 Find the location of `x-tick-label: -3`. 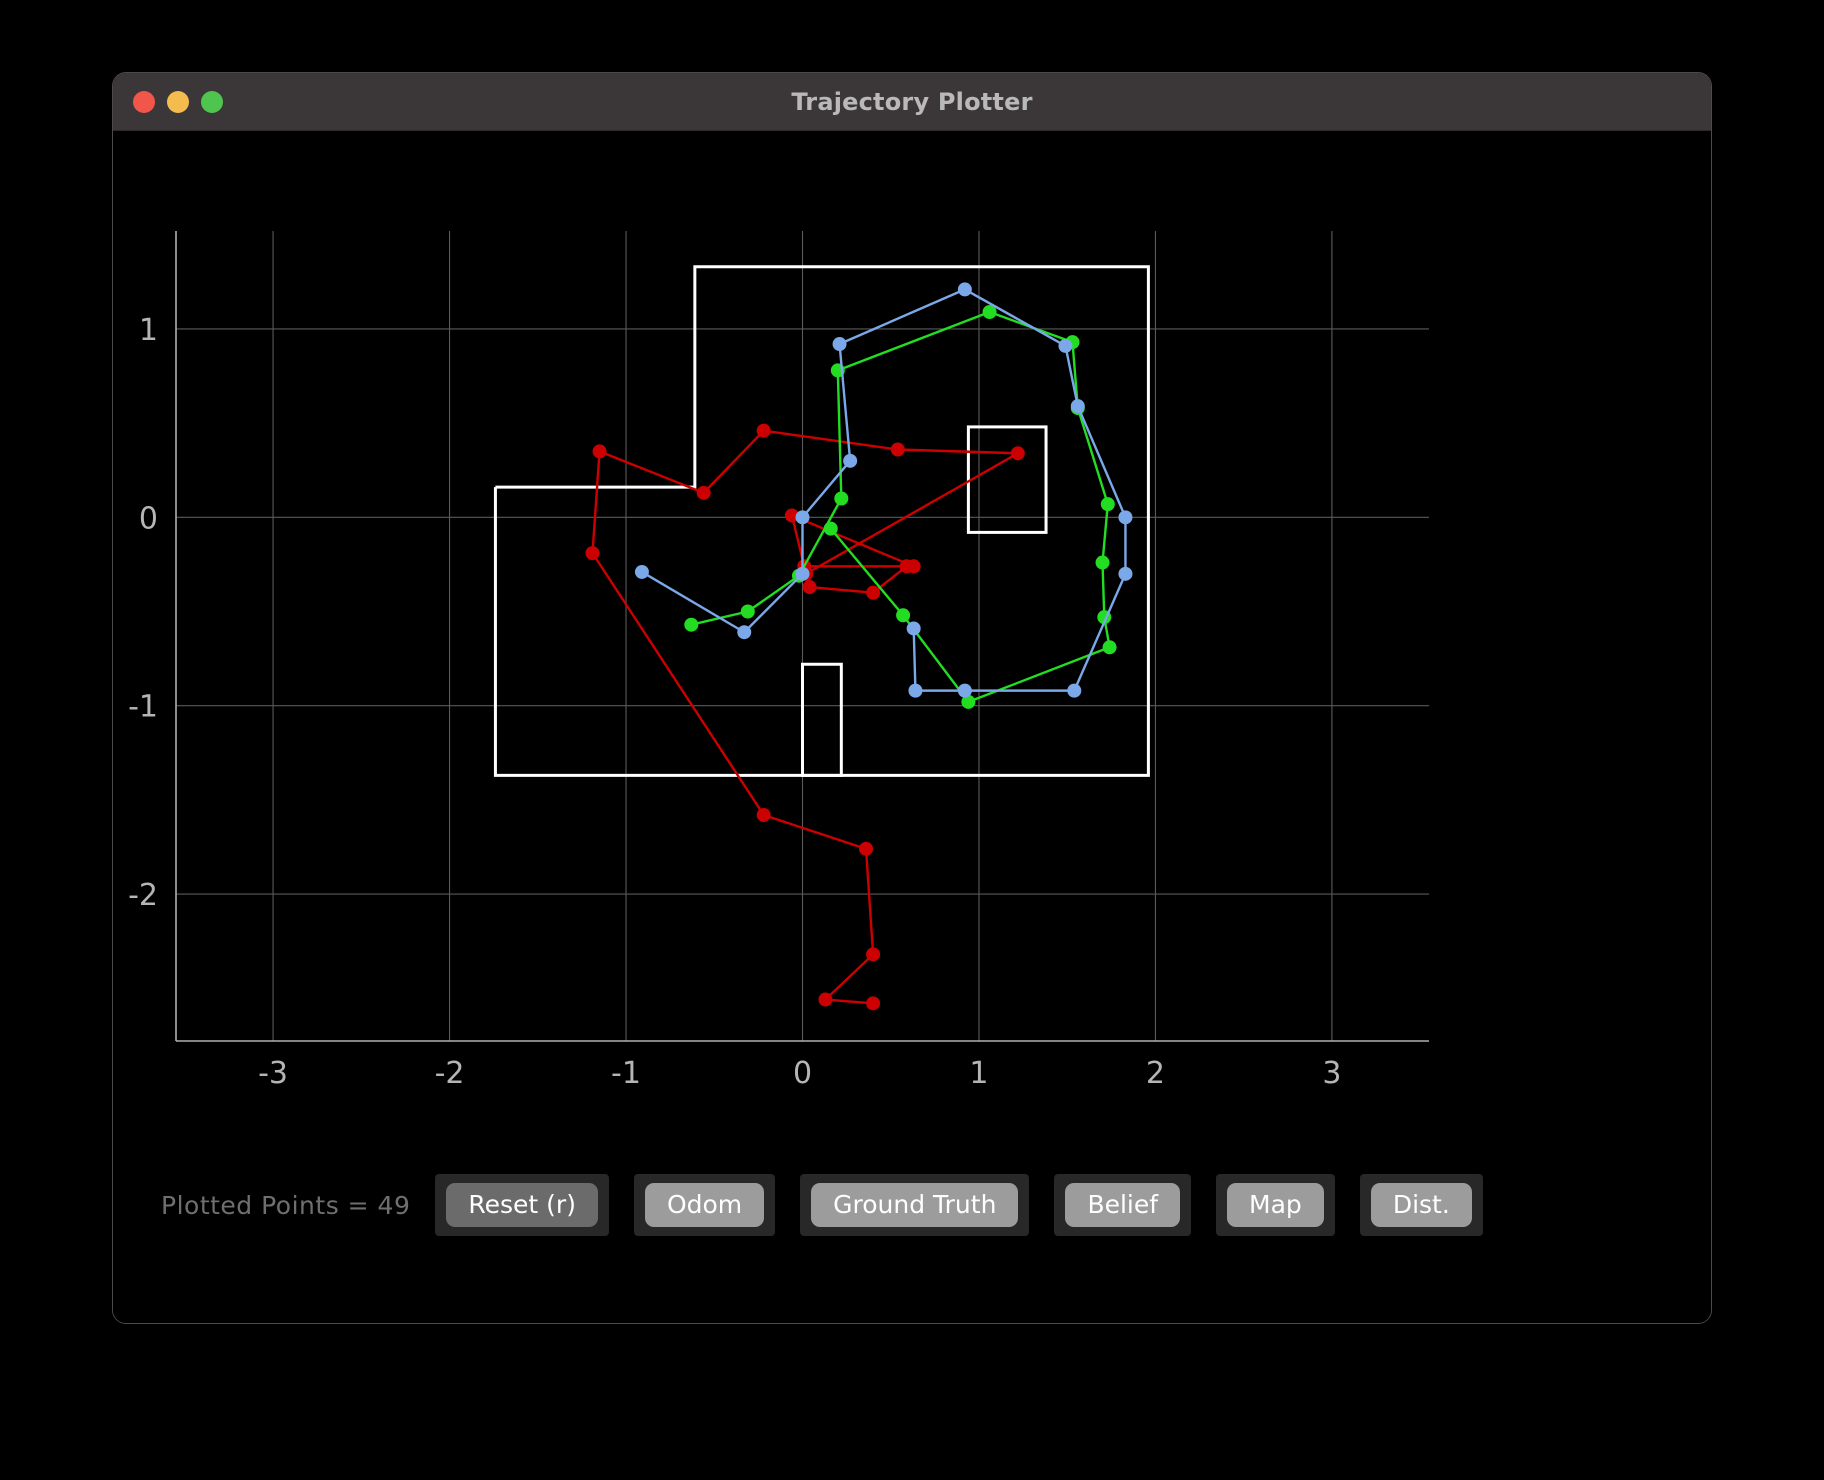

x-tick-label: -3 is located at coordinates (273, 1073).